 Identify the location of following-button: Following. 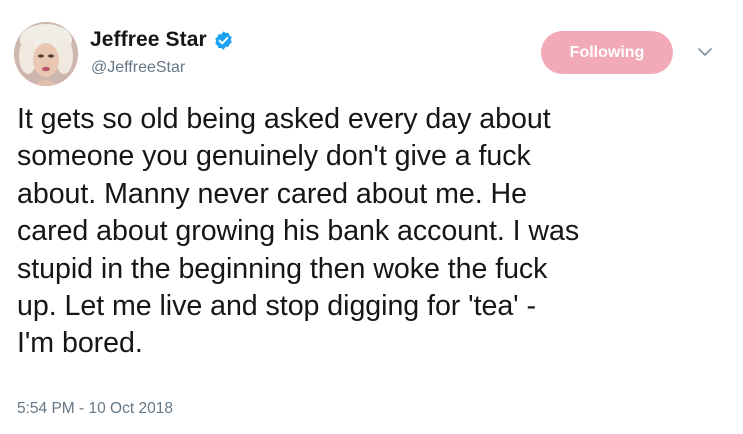
(607, 52).